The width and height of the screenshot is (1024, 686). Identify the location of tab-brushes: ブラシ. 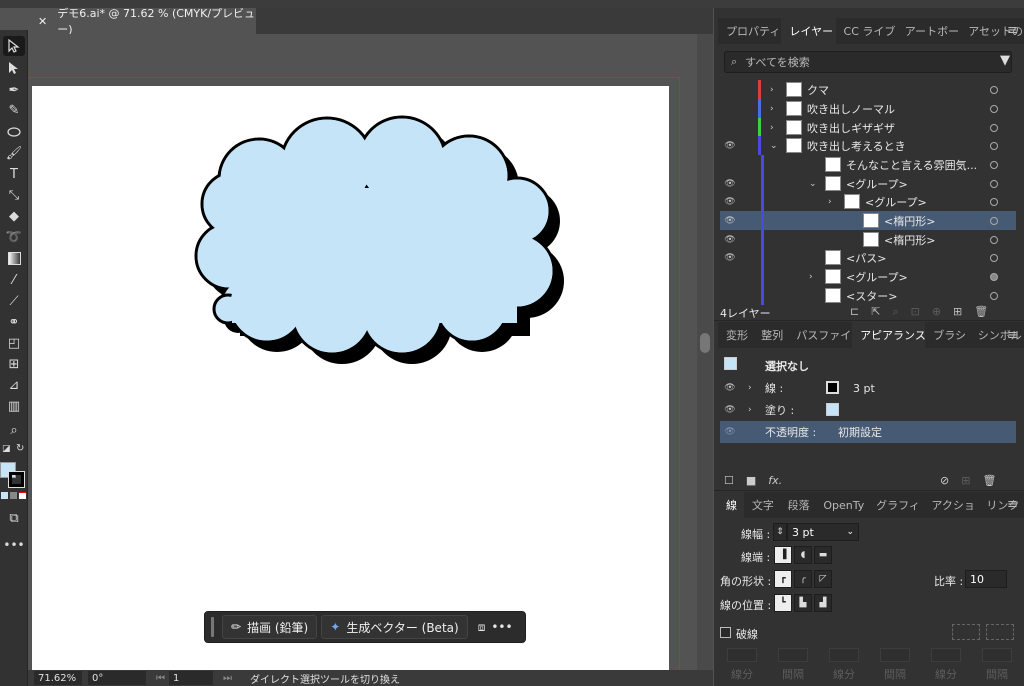
(947, 335).